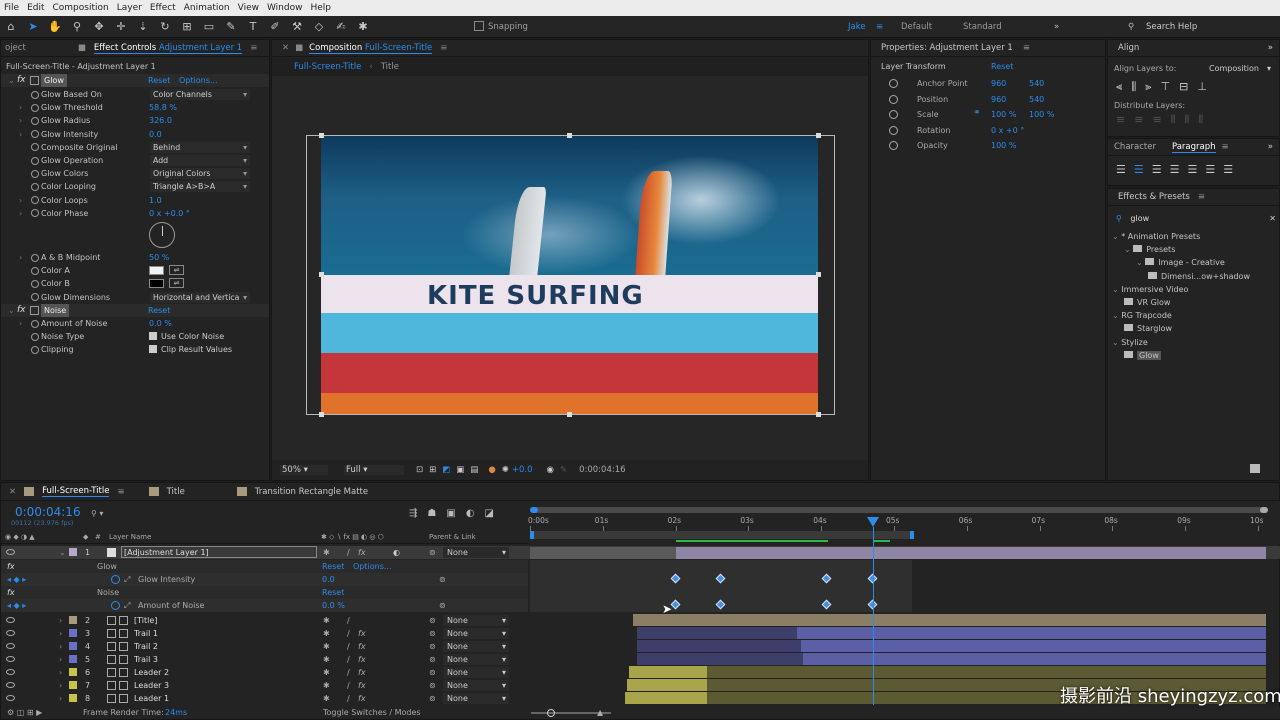 The image size is (1280, 720). I want to click on animated-property-row: ◂ ◆ ▸ ⤢ Glow Intensity 0.0 ⊚, so click(264, 579).